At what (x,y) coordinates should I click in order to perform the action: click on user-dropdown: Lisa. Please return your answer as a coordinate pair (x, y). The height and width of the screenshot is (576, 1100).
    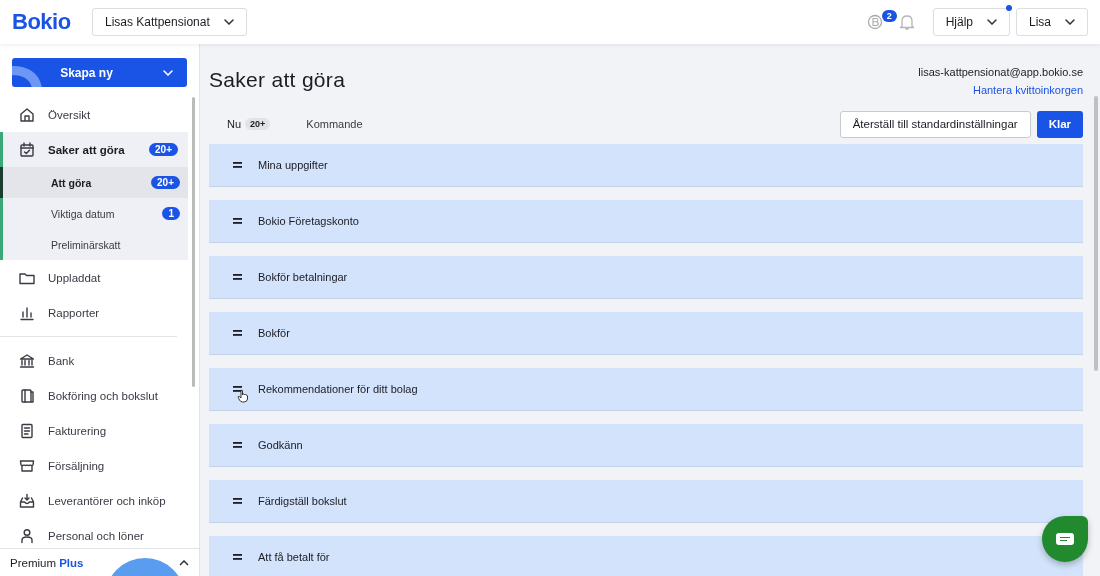
    Looking at the image, I should click on (1052, 22).